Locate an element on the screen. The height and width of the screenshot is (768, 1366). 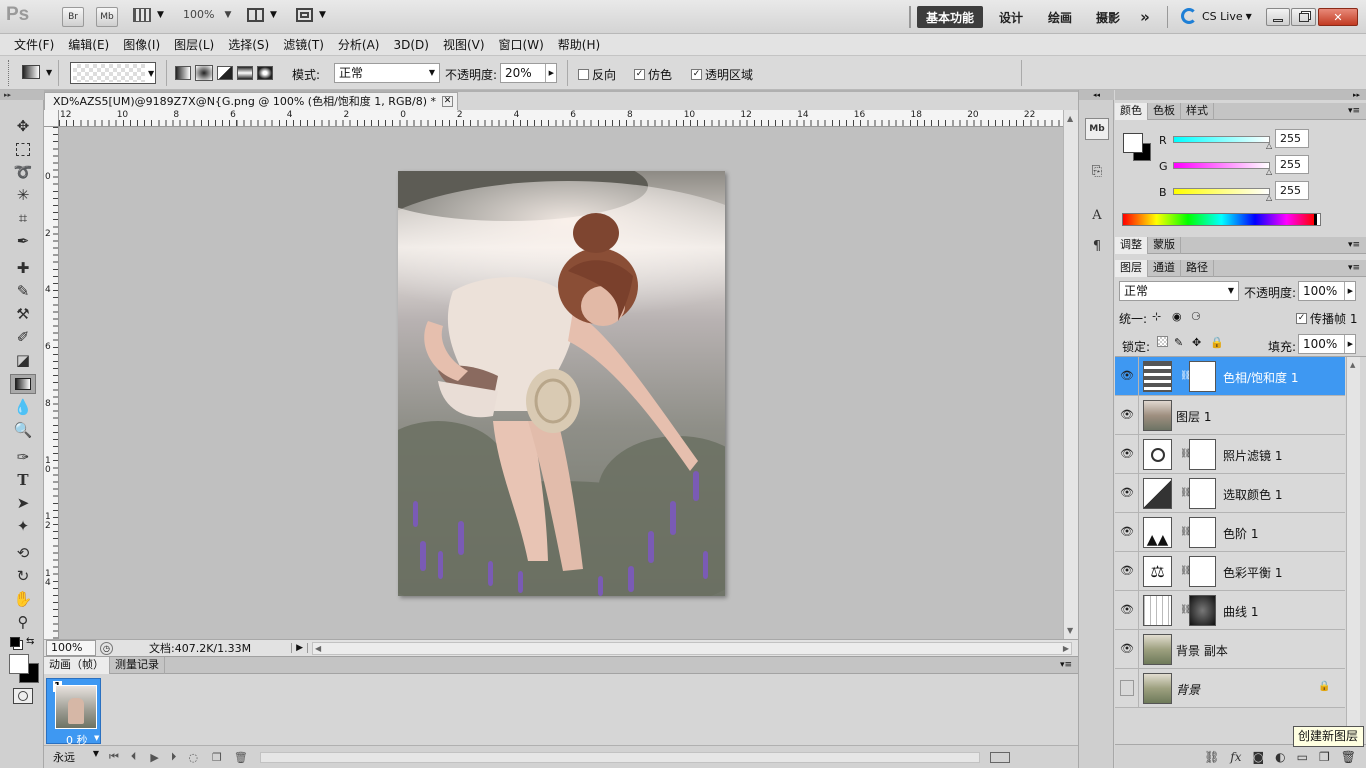
lock-position-icon: ✥ is located at coordinates (1196, 342).